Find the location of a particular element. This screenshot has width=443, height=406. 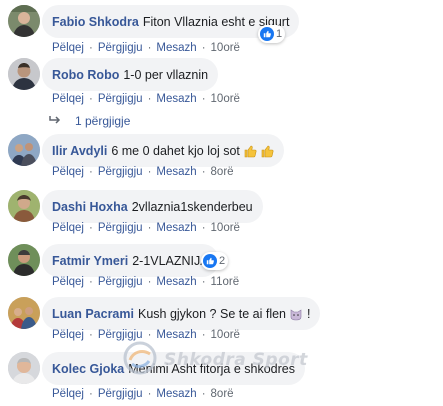

comment-text: 2-1VLAZNIJA is located at coordinates (170, 260).